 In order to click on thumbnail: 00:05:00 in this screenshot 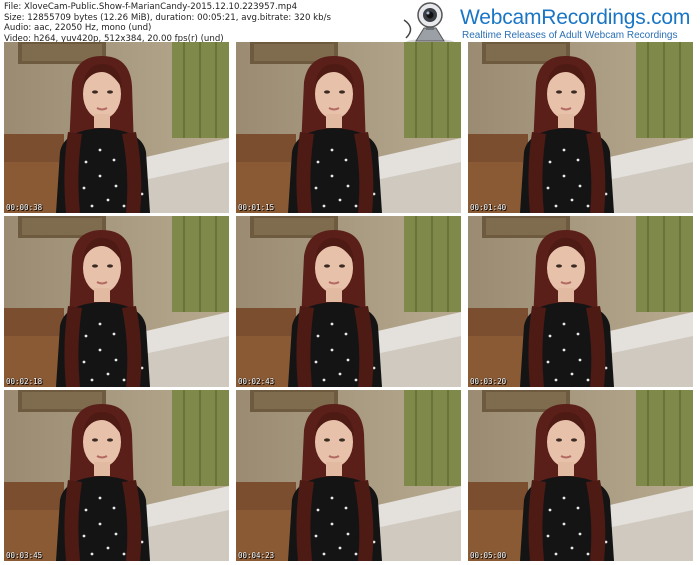, I will do `click(580, 475)`.